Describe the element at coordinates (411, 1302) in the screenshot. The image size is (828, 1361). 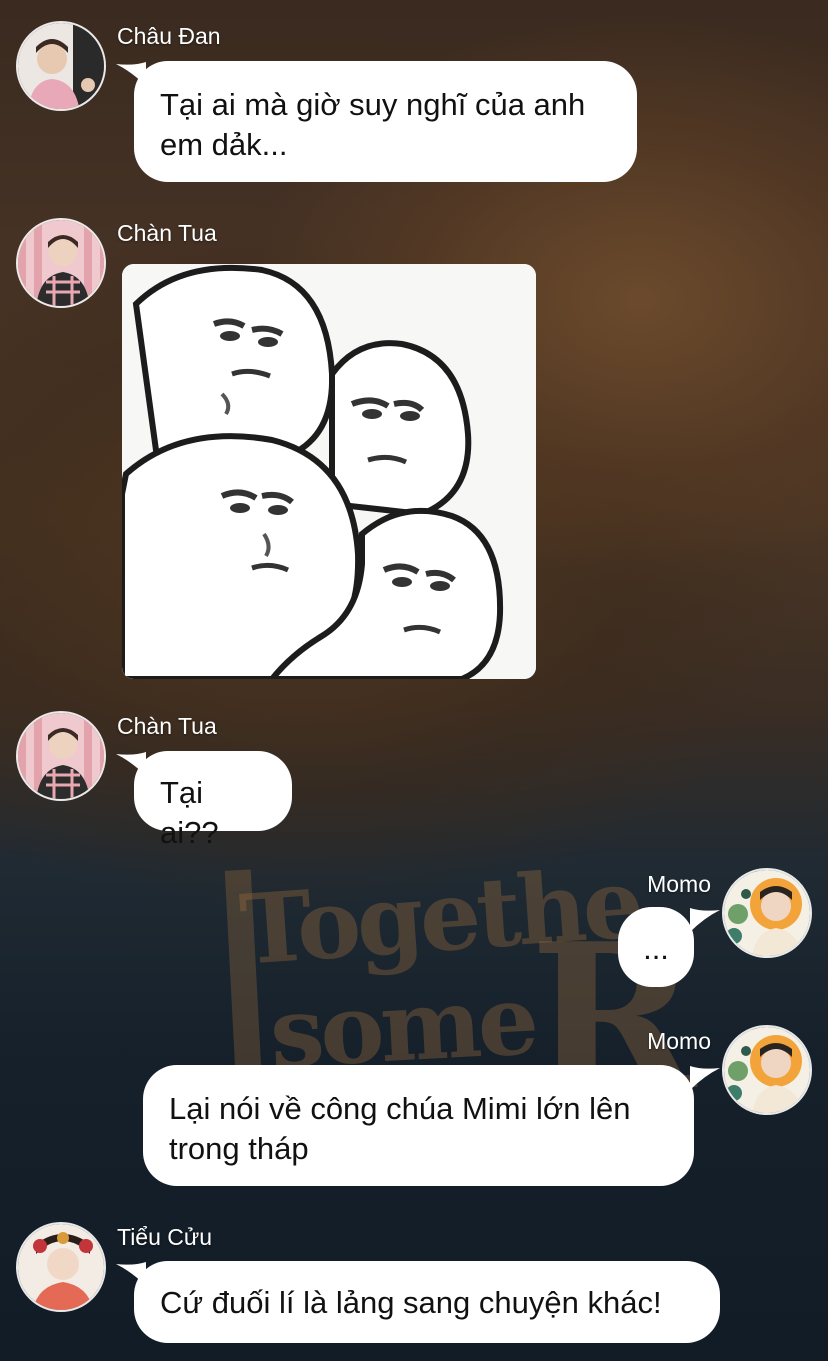
I see `message-text: Cứ đuối lí là lảng sang chuyện khác!` at that location.